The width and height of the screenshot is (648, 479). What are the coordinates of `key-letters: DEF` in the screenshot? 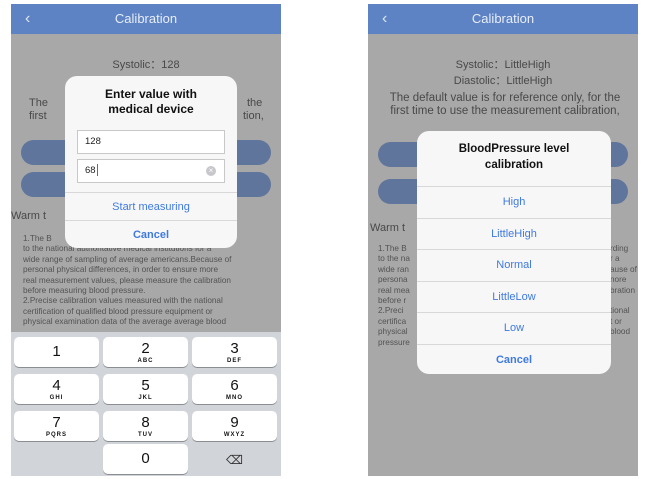 It's located at (234, 361).